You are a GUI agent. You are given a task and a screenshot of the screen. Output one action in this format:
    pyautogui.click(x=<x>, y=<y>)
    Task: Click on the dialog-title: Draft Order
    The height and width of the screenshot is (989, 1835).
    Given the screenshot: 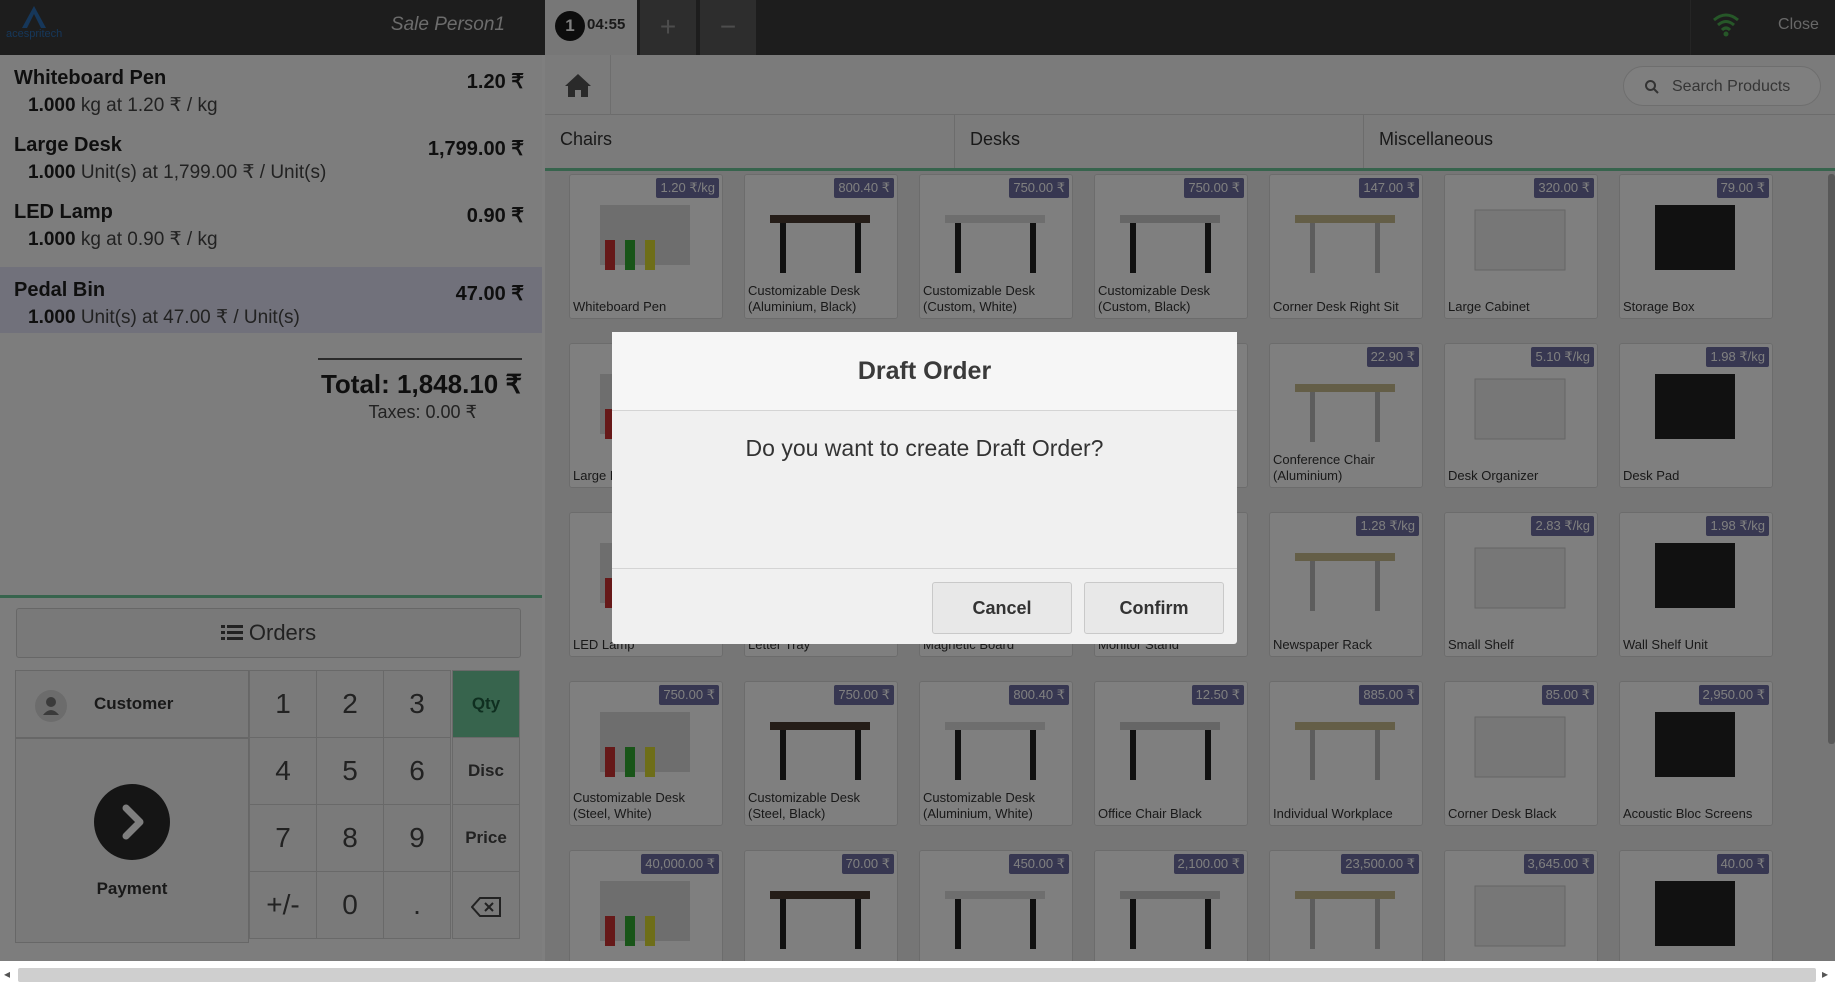 What is the action you would take?
    pyautogui.click(x=924, y=371)
    